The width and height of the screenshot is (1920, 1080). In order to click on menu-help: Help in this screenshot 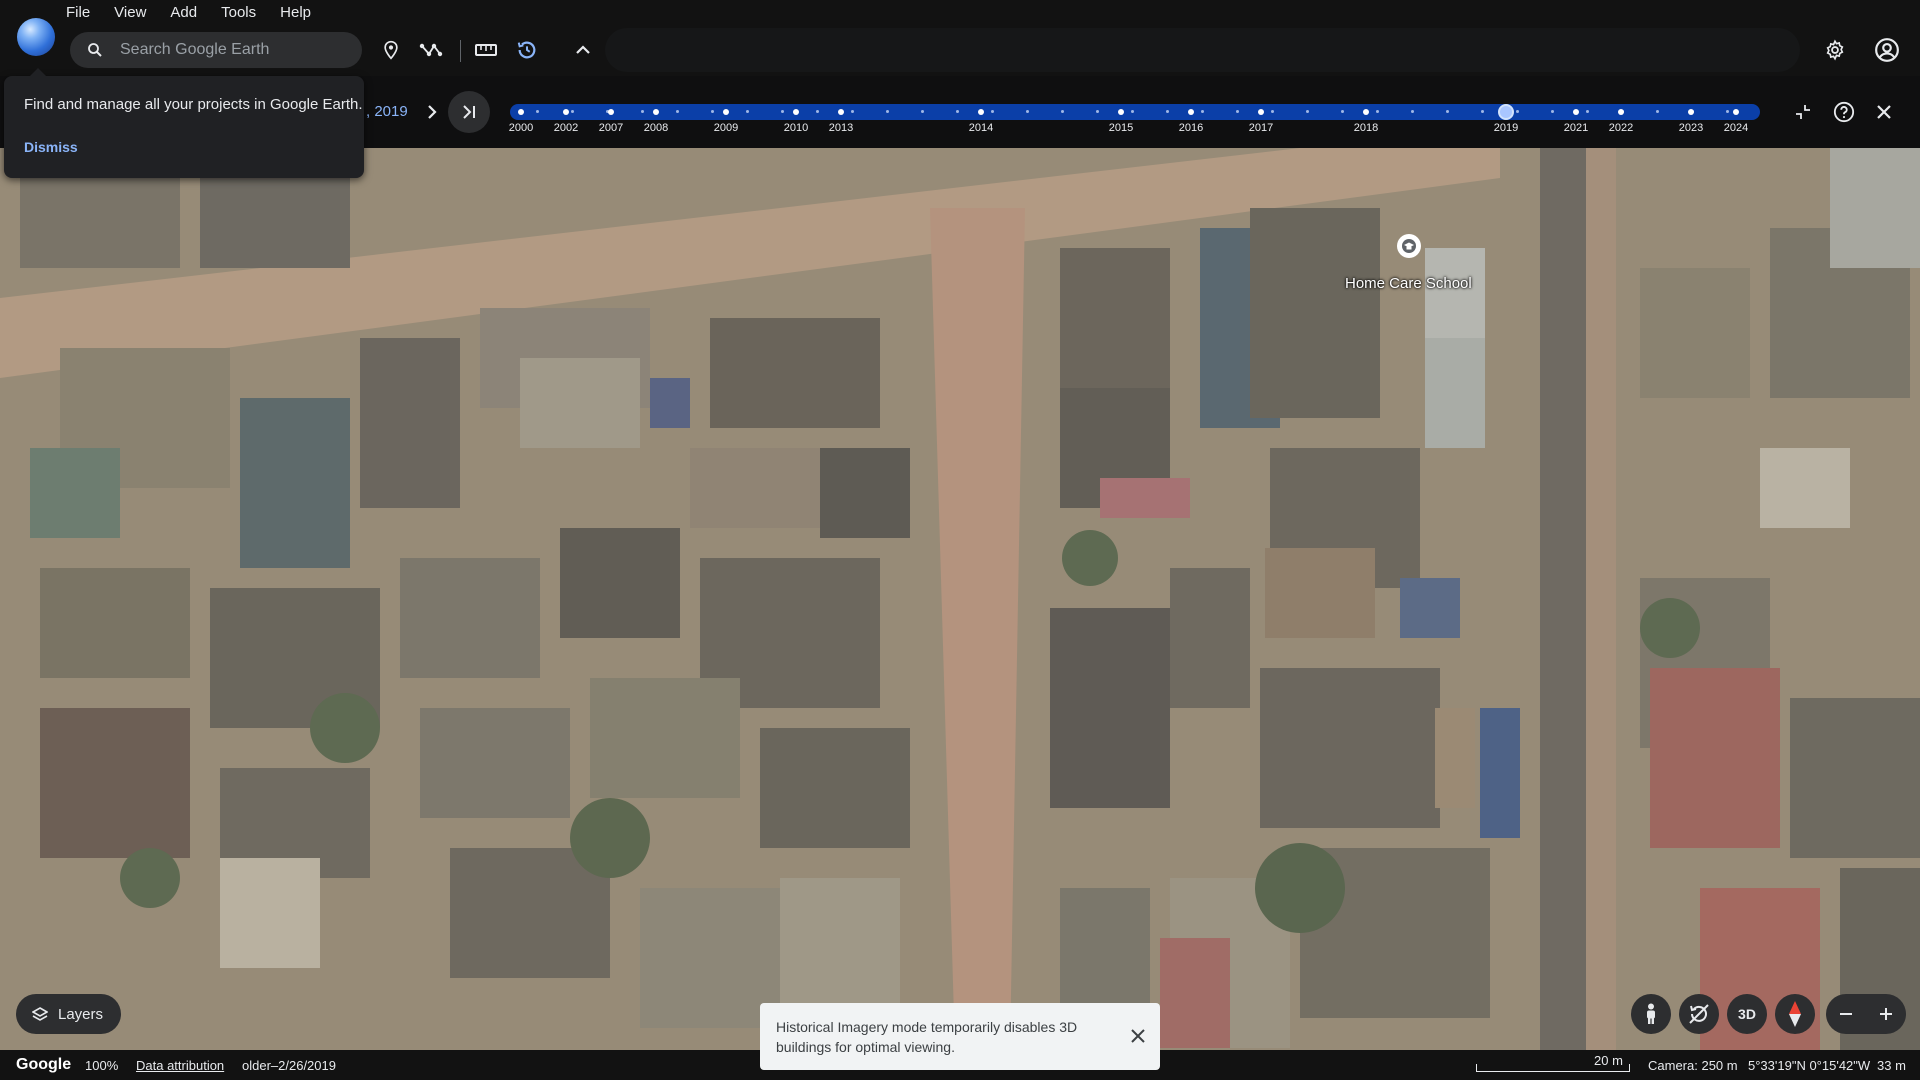, I will do `click(295, 12)`.